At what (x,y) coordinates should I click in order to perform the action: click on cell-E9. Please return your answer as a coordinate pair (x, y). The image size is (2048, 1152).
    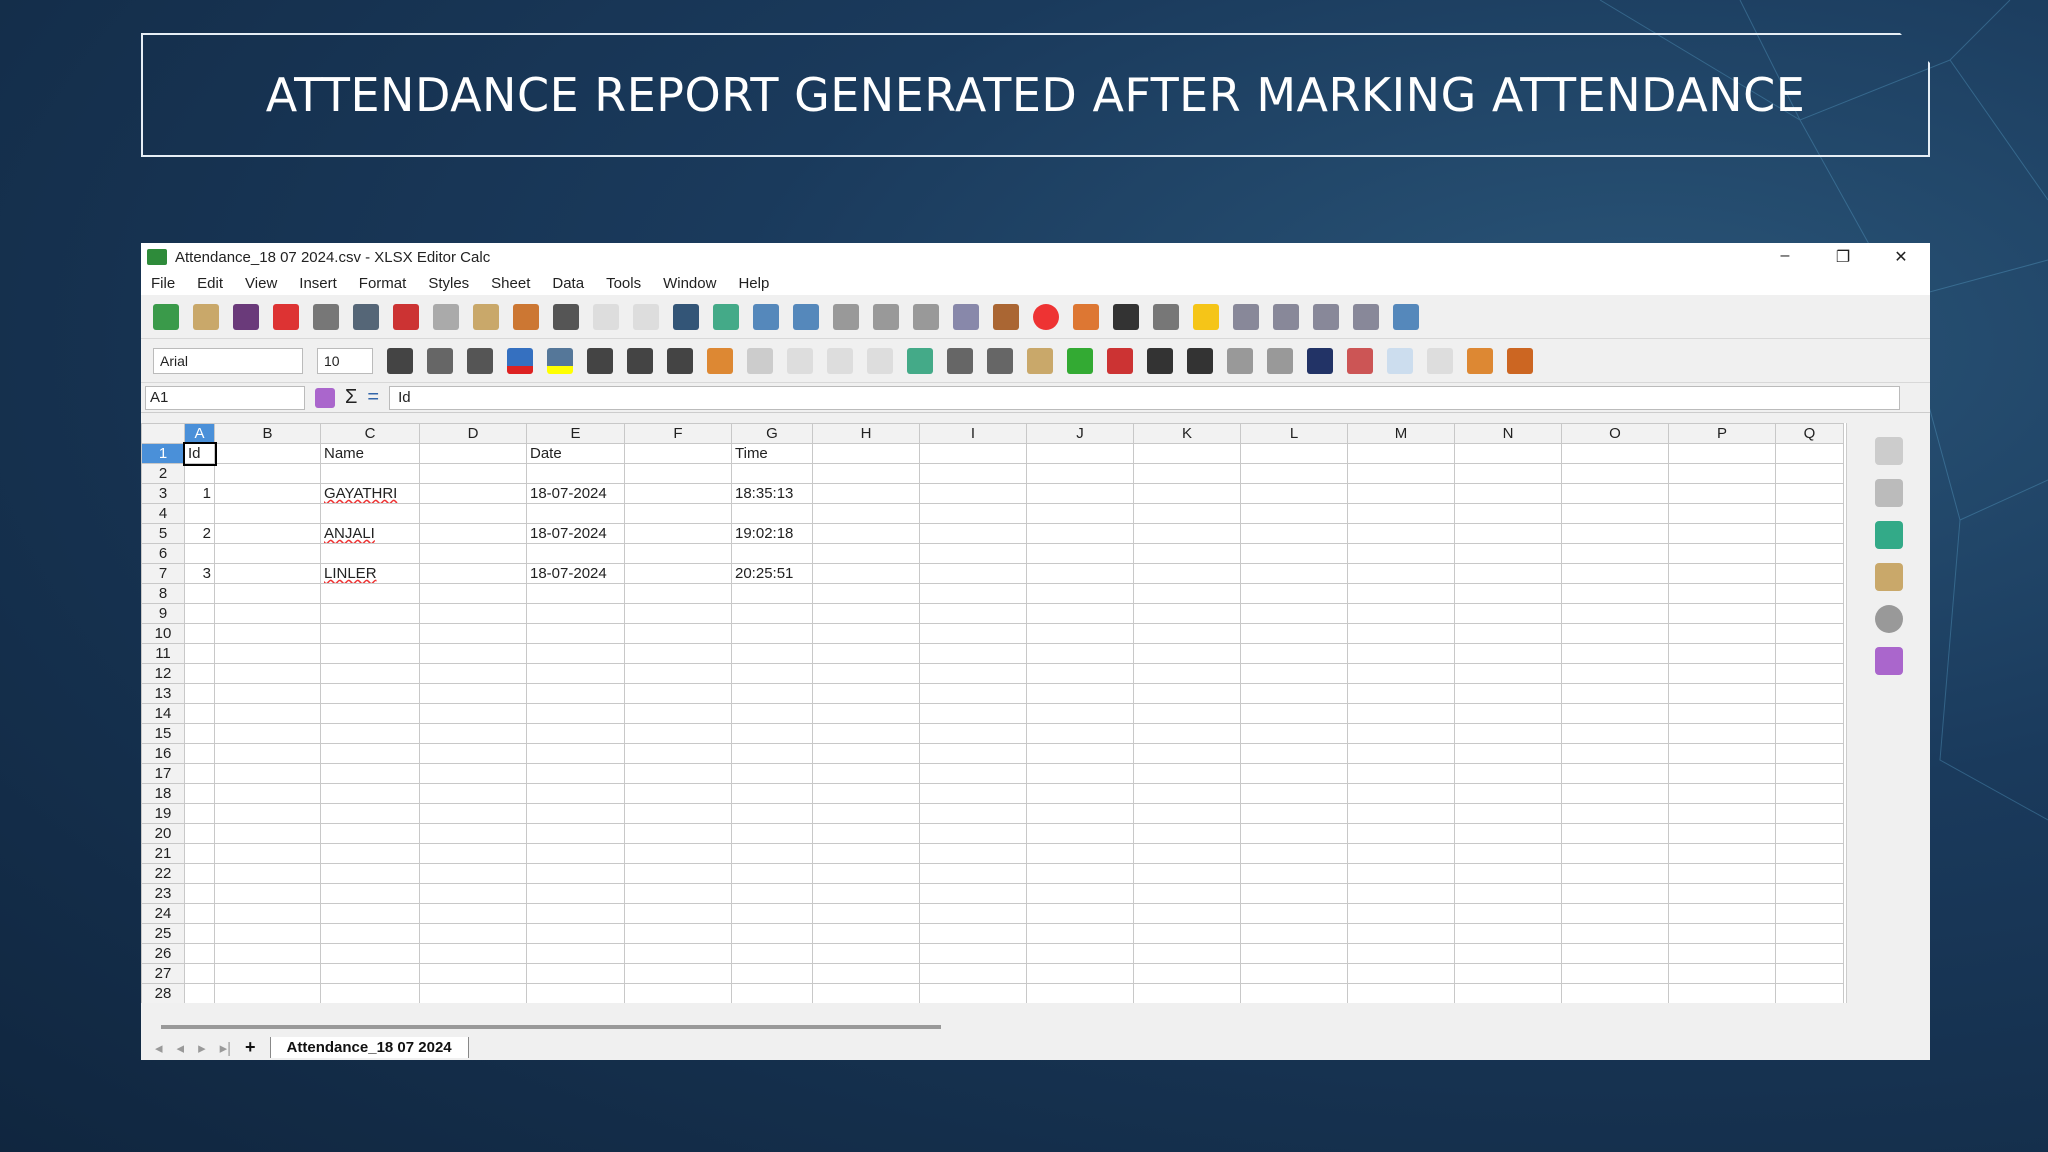
    Looking at the image, I should click on (575, 613).